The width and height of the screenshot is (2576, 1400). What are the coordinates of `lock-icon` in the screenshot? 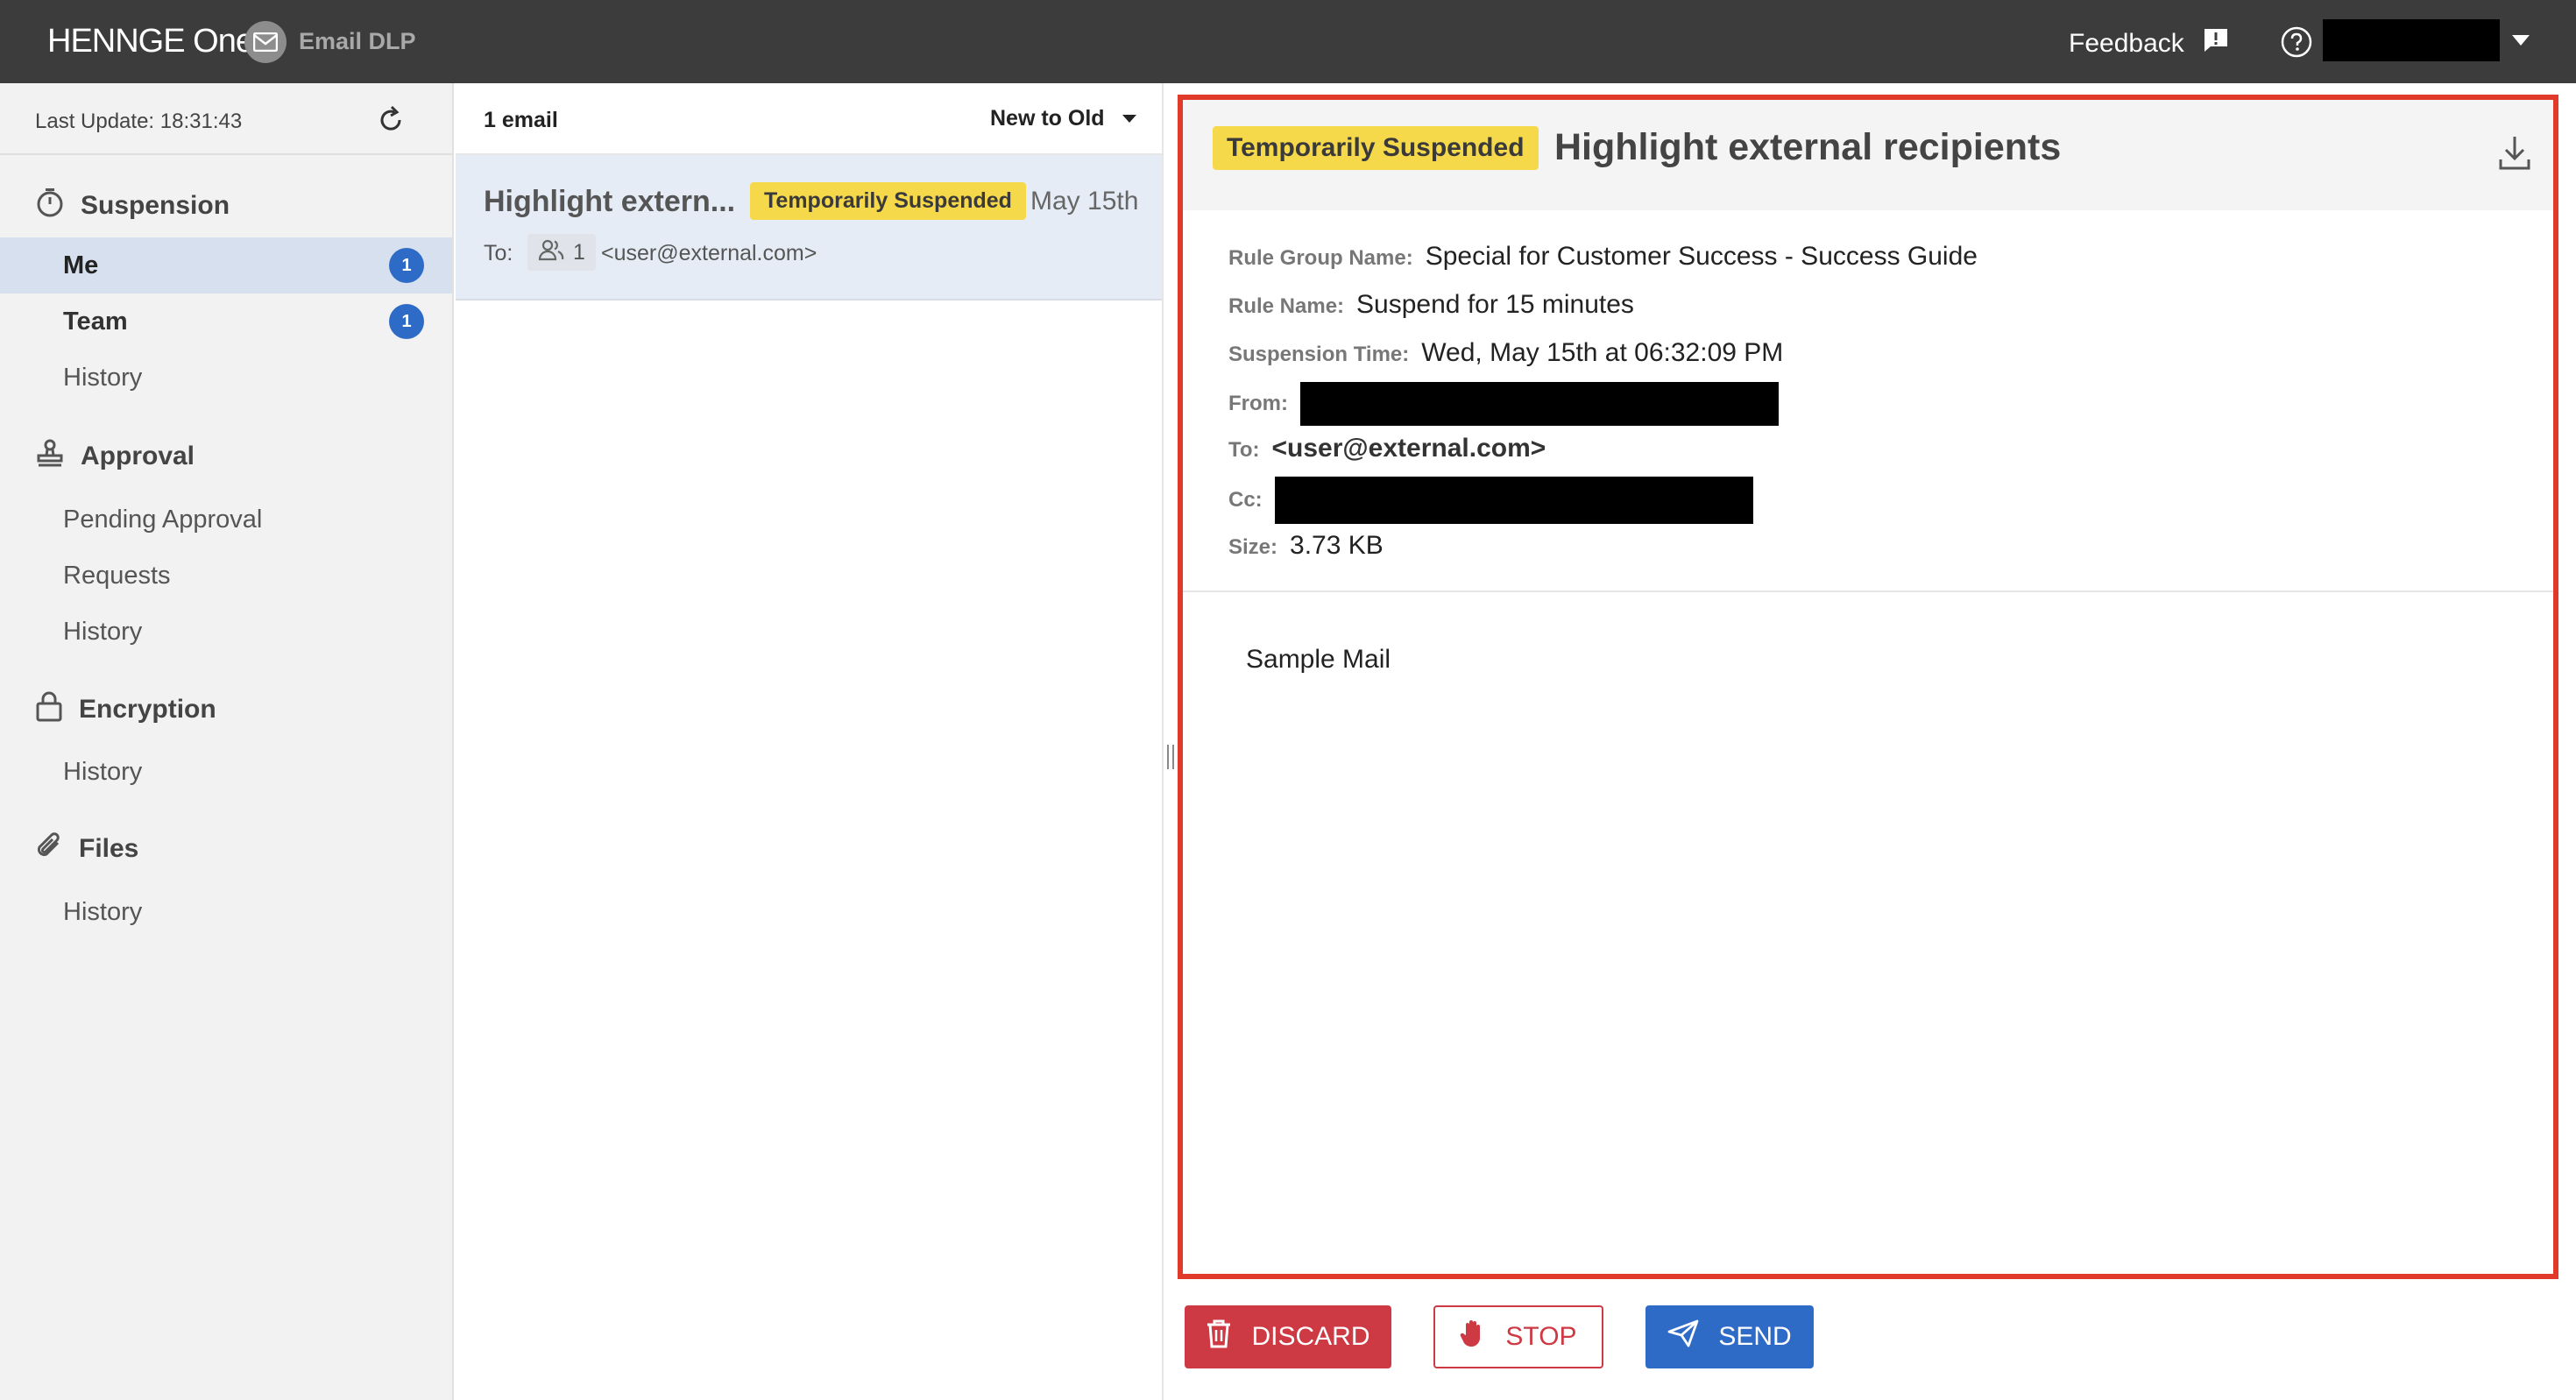 It's located at (49, 709).